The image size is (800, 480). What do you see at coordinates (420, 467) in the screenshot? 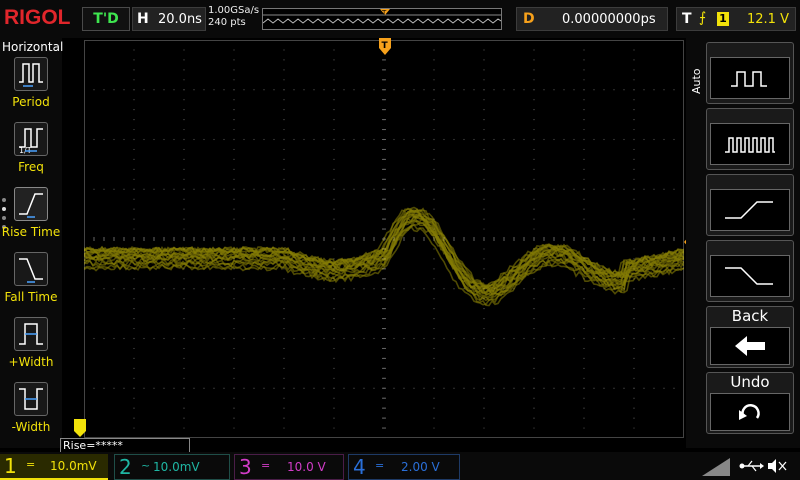
I see `channel-scale: 2.00 V` at bounding box center [420, 467].